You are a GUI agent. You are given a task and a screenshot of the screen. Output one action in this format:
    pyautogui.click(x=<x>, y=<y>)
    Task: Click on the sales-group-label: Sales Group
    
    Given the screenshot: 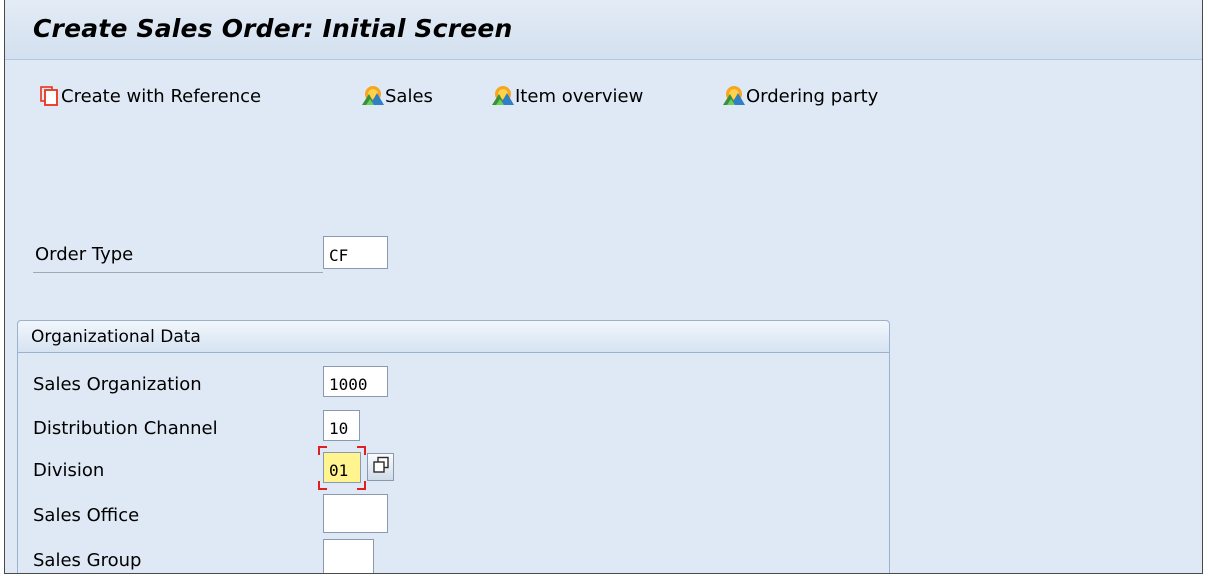 What is the action you would take?
    pyautogui.click(x=87, y=560)
    